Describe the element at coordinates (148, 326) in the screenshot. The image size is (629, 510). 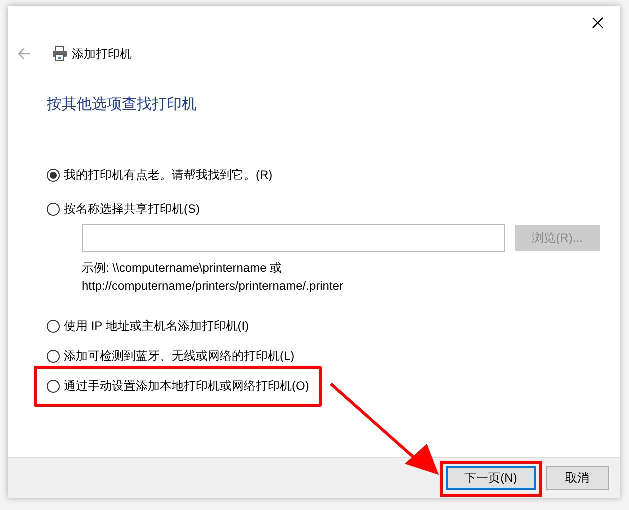
I see `radio-option: 使用 IP 地址或主机名添加打印机(I)` at that location.